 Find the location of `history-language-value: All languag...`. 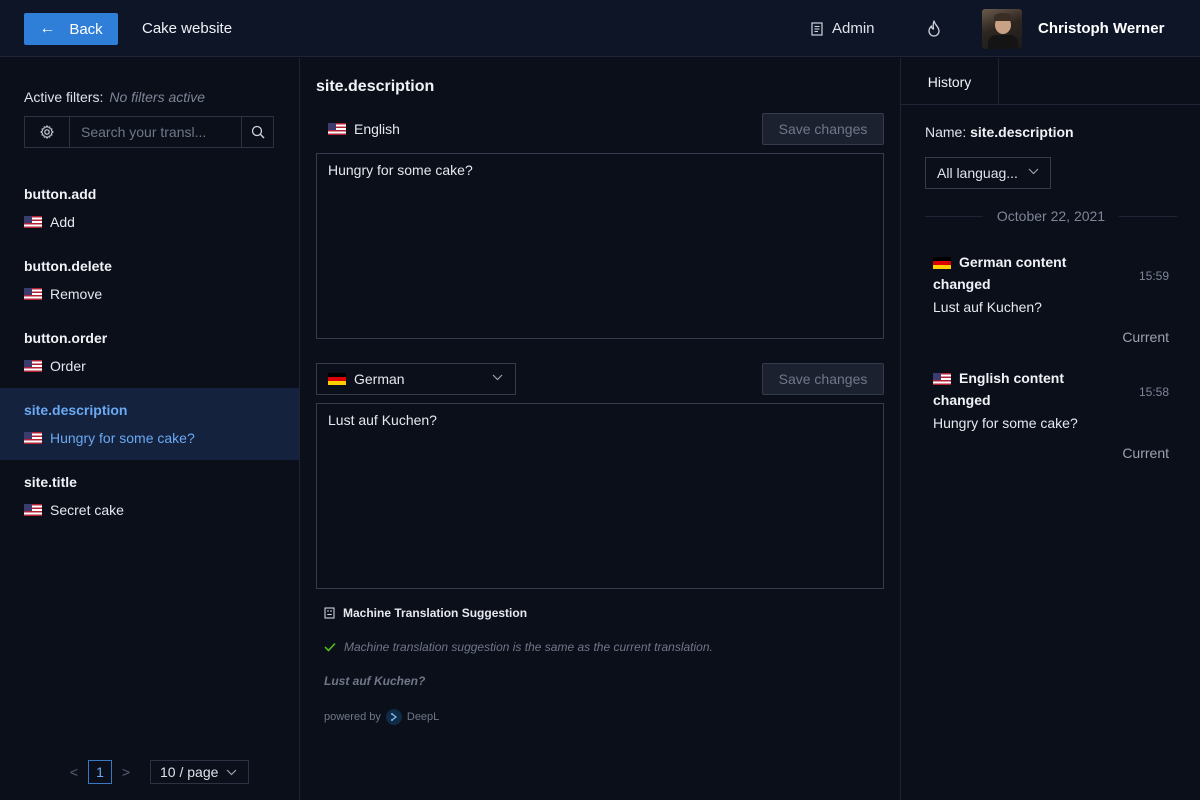

history-language-value: All languag... is located at coordinates (977, 173).